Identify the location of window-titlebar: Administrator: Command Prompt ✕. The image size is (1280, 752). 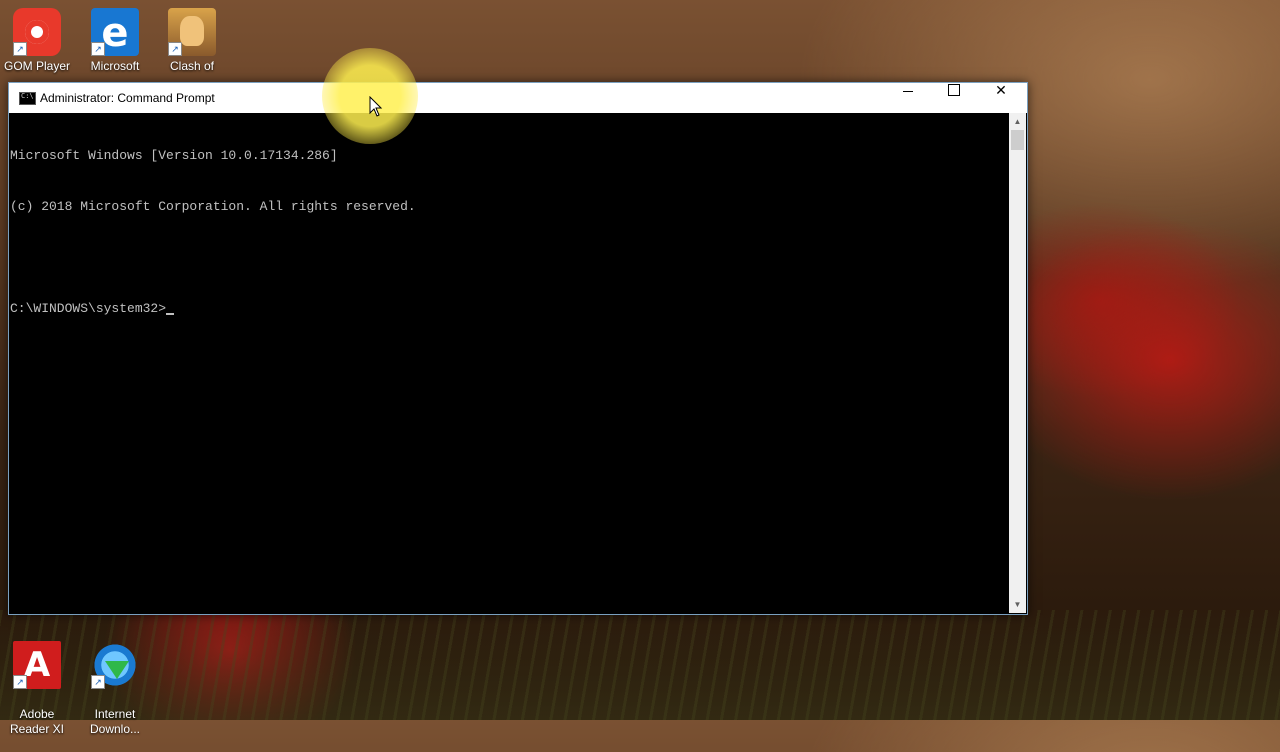
(518, 98).